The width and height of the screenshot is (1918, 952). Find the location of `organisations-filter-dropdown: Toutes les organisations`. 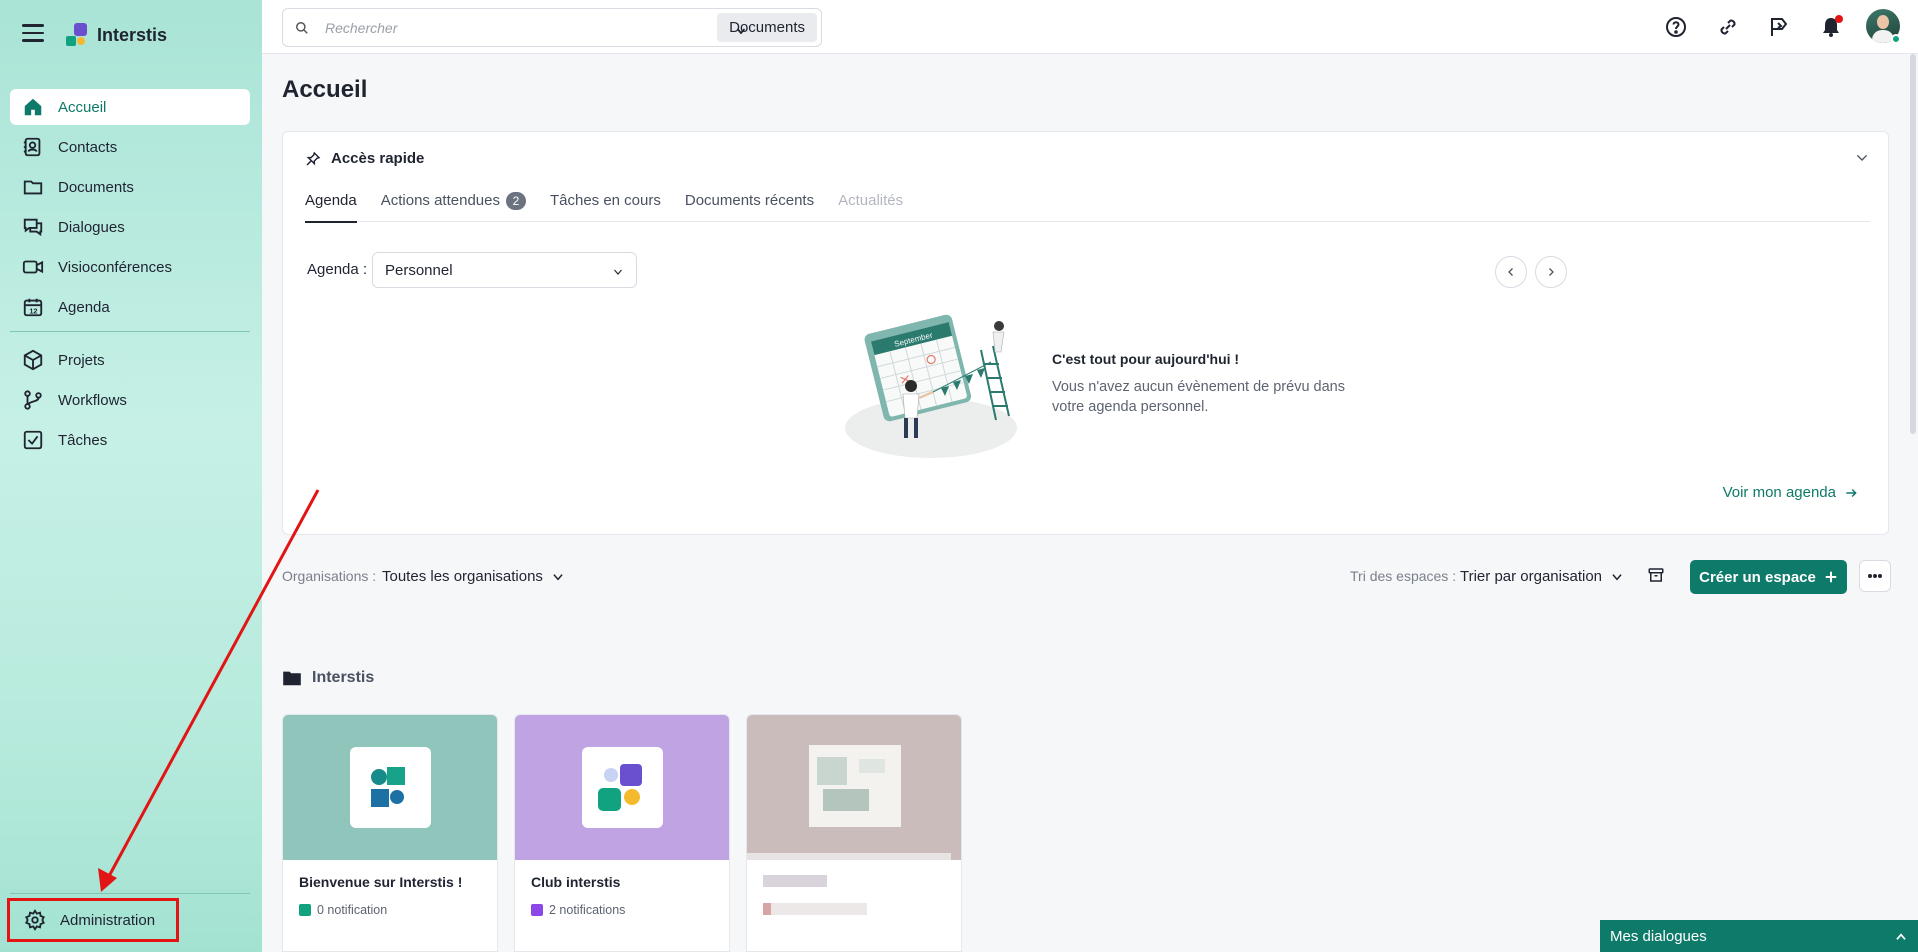

organisations-filter-dropdown: Toutes les organisations is located at coordinates (473, 576).